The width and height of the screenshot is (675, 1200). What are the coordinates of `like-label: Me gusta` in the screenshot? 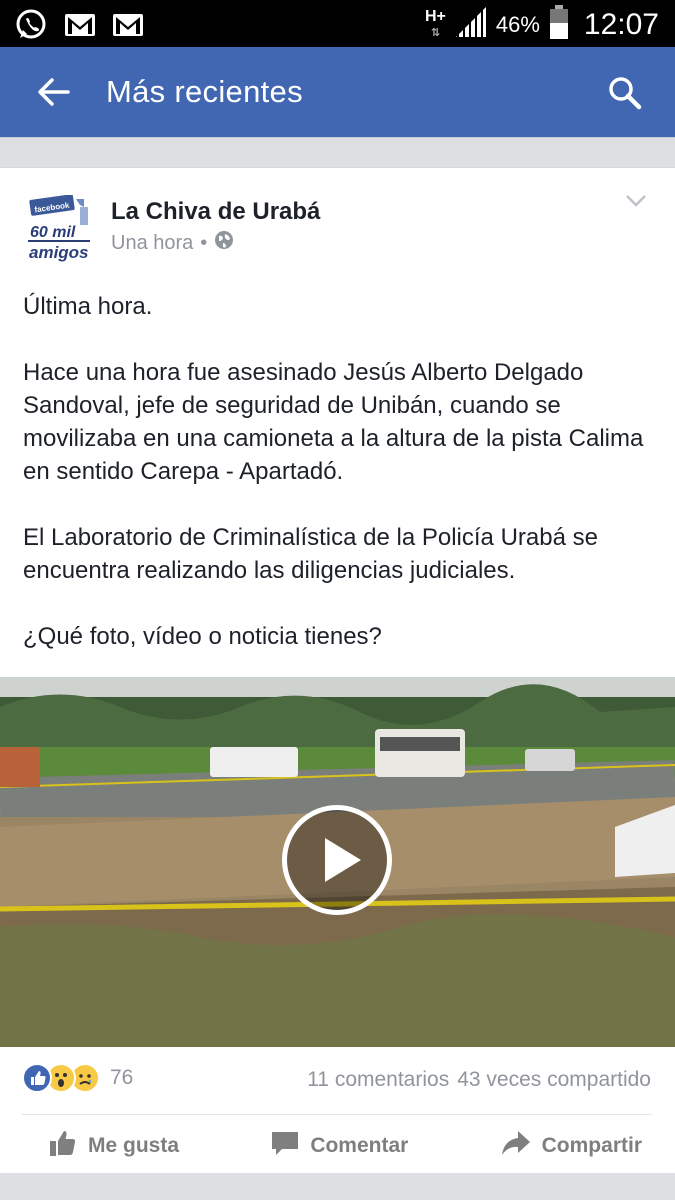 It's located at (134, 1145).